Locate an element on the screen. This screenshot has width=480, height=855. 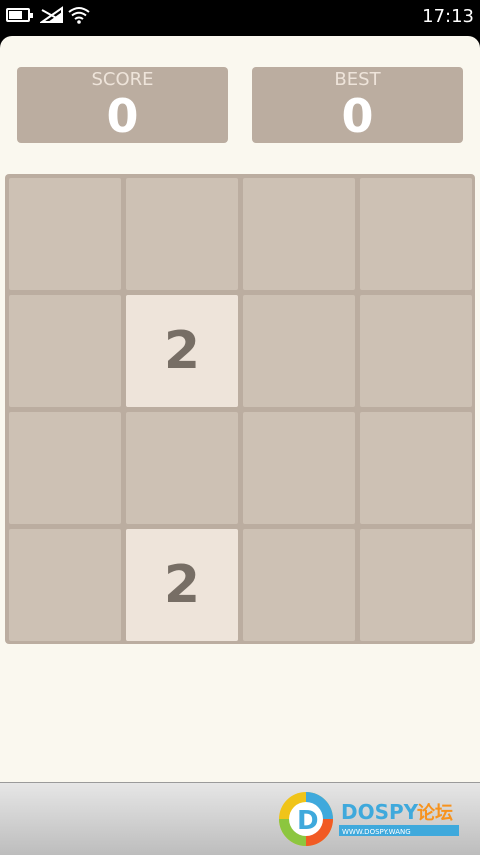
watermark-brand-cn: 论坛 is located at coordinates (435, 813).